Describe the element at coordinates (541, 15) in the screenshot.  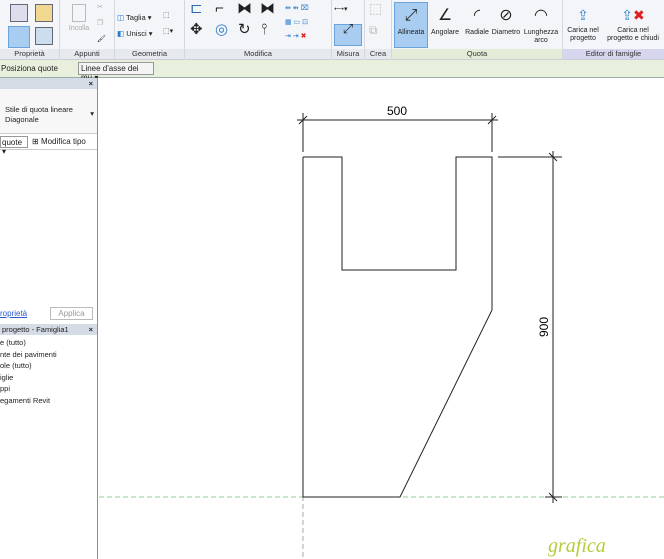
I see `arc-length-icon: ◠` at that location.